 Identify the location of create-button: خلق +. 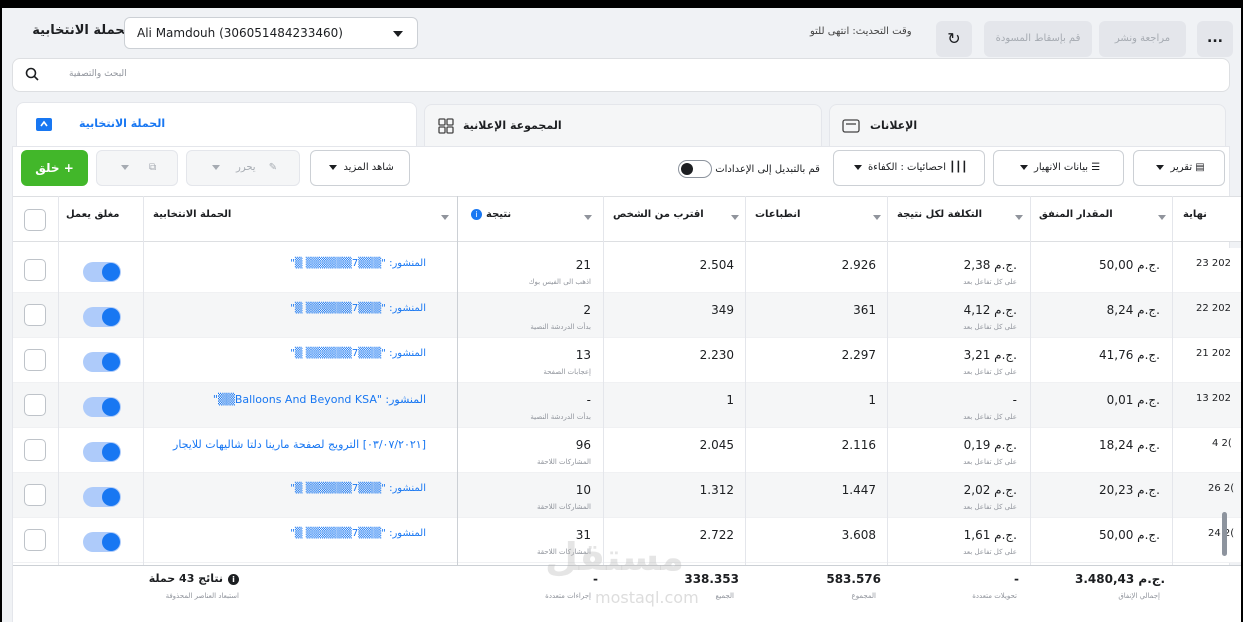
(54, 168).